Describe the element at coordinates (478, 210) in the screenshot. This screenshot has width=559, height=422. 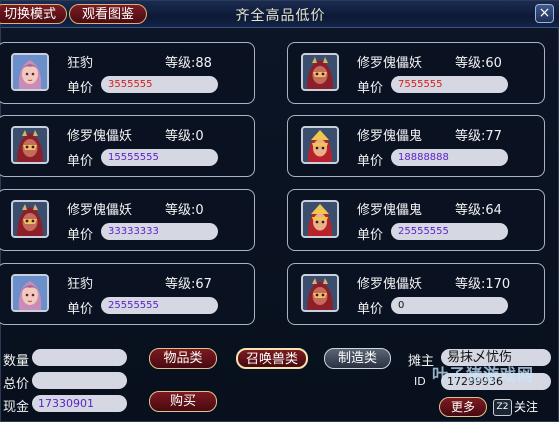
I see `pet-level: 等级:64` at that location.